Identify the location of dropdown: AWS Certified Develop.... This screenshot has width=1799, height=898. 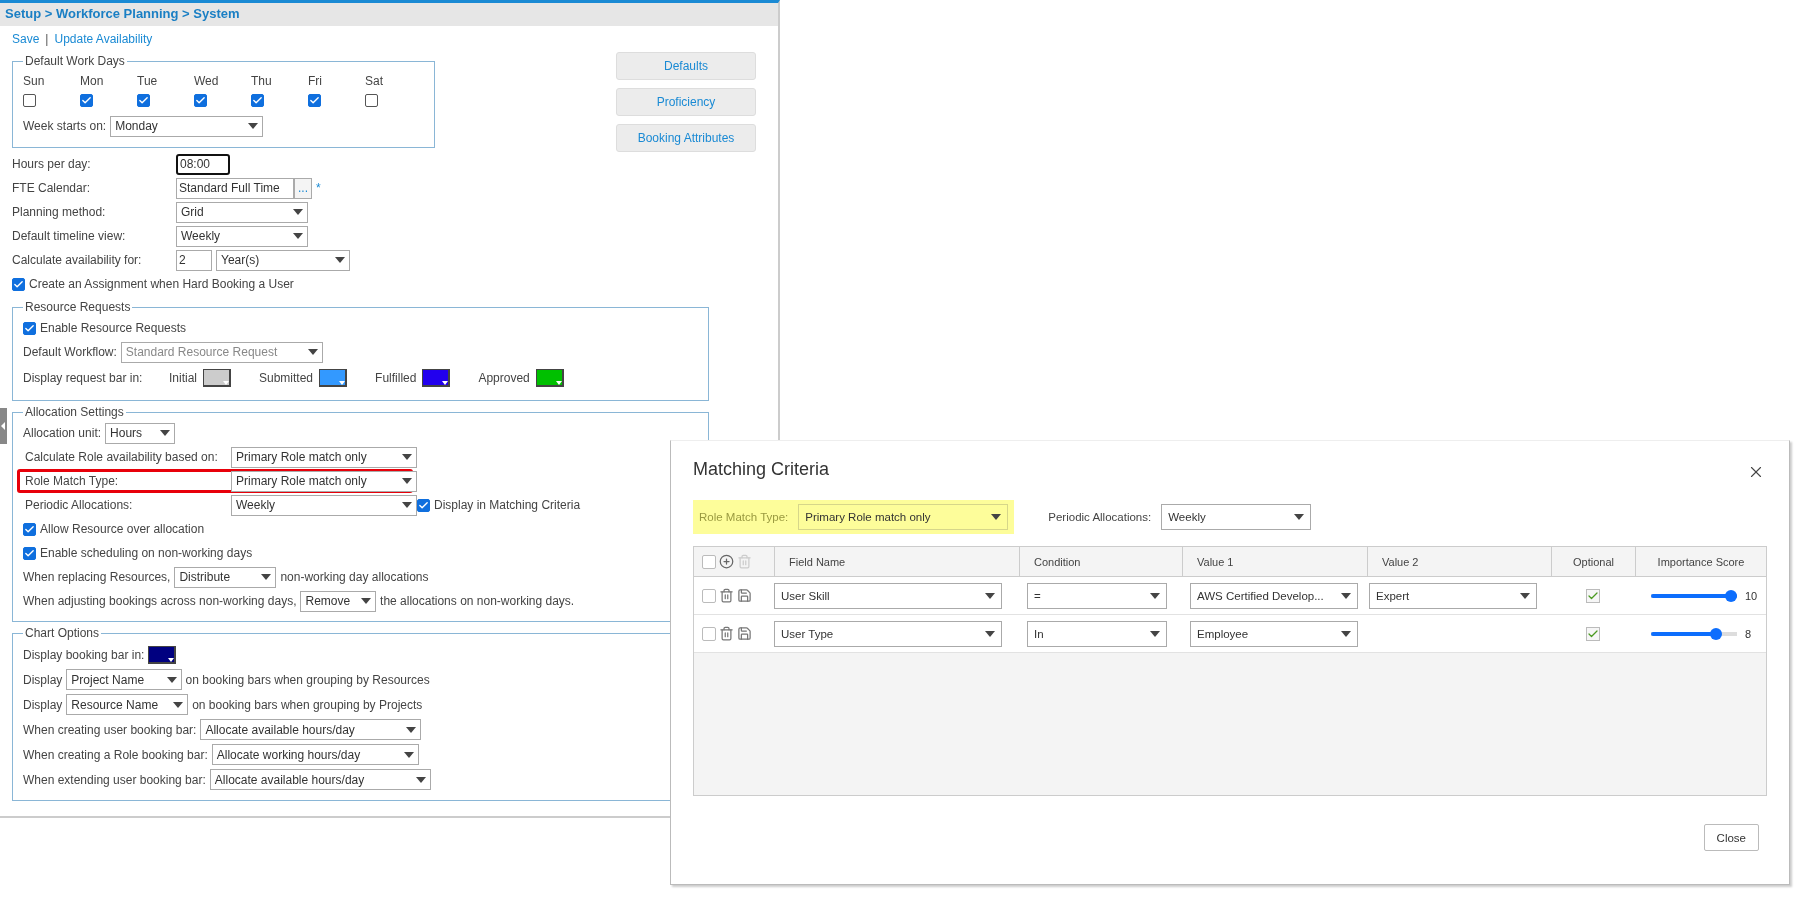
(1274, 595).